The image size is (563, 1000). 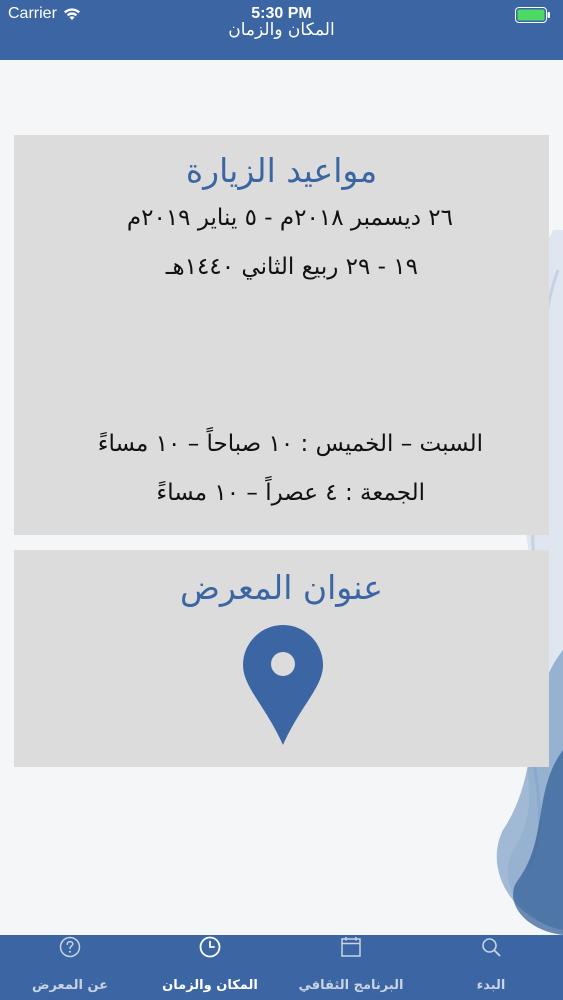 I want to click on tab-about-label: عن المعرض, so click(x=70, y=985).